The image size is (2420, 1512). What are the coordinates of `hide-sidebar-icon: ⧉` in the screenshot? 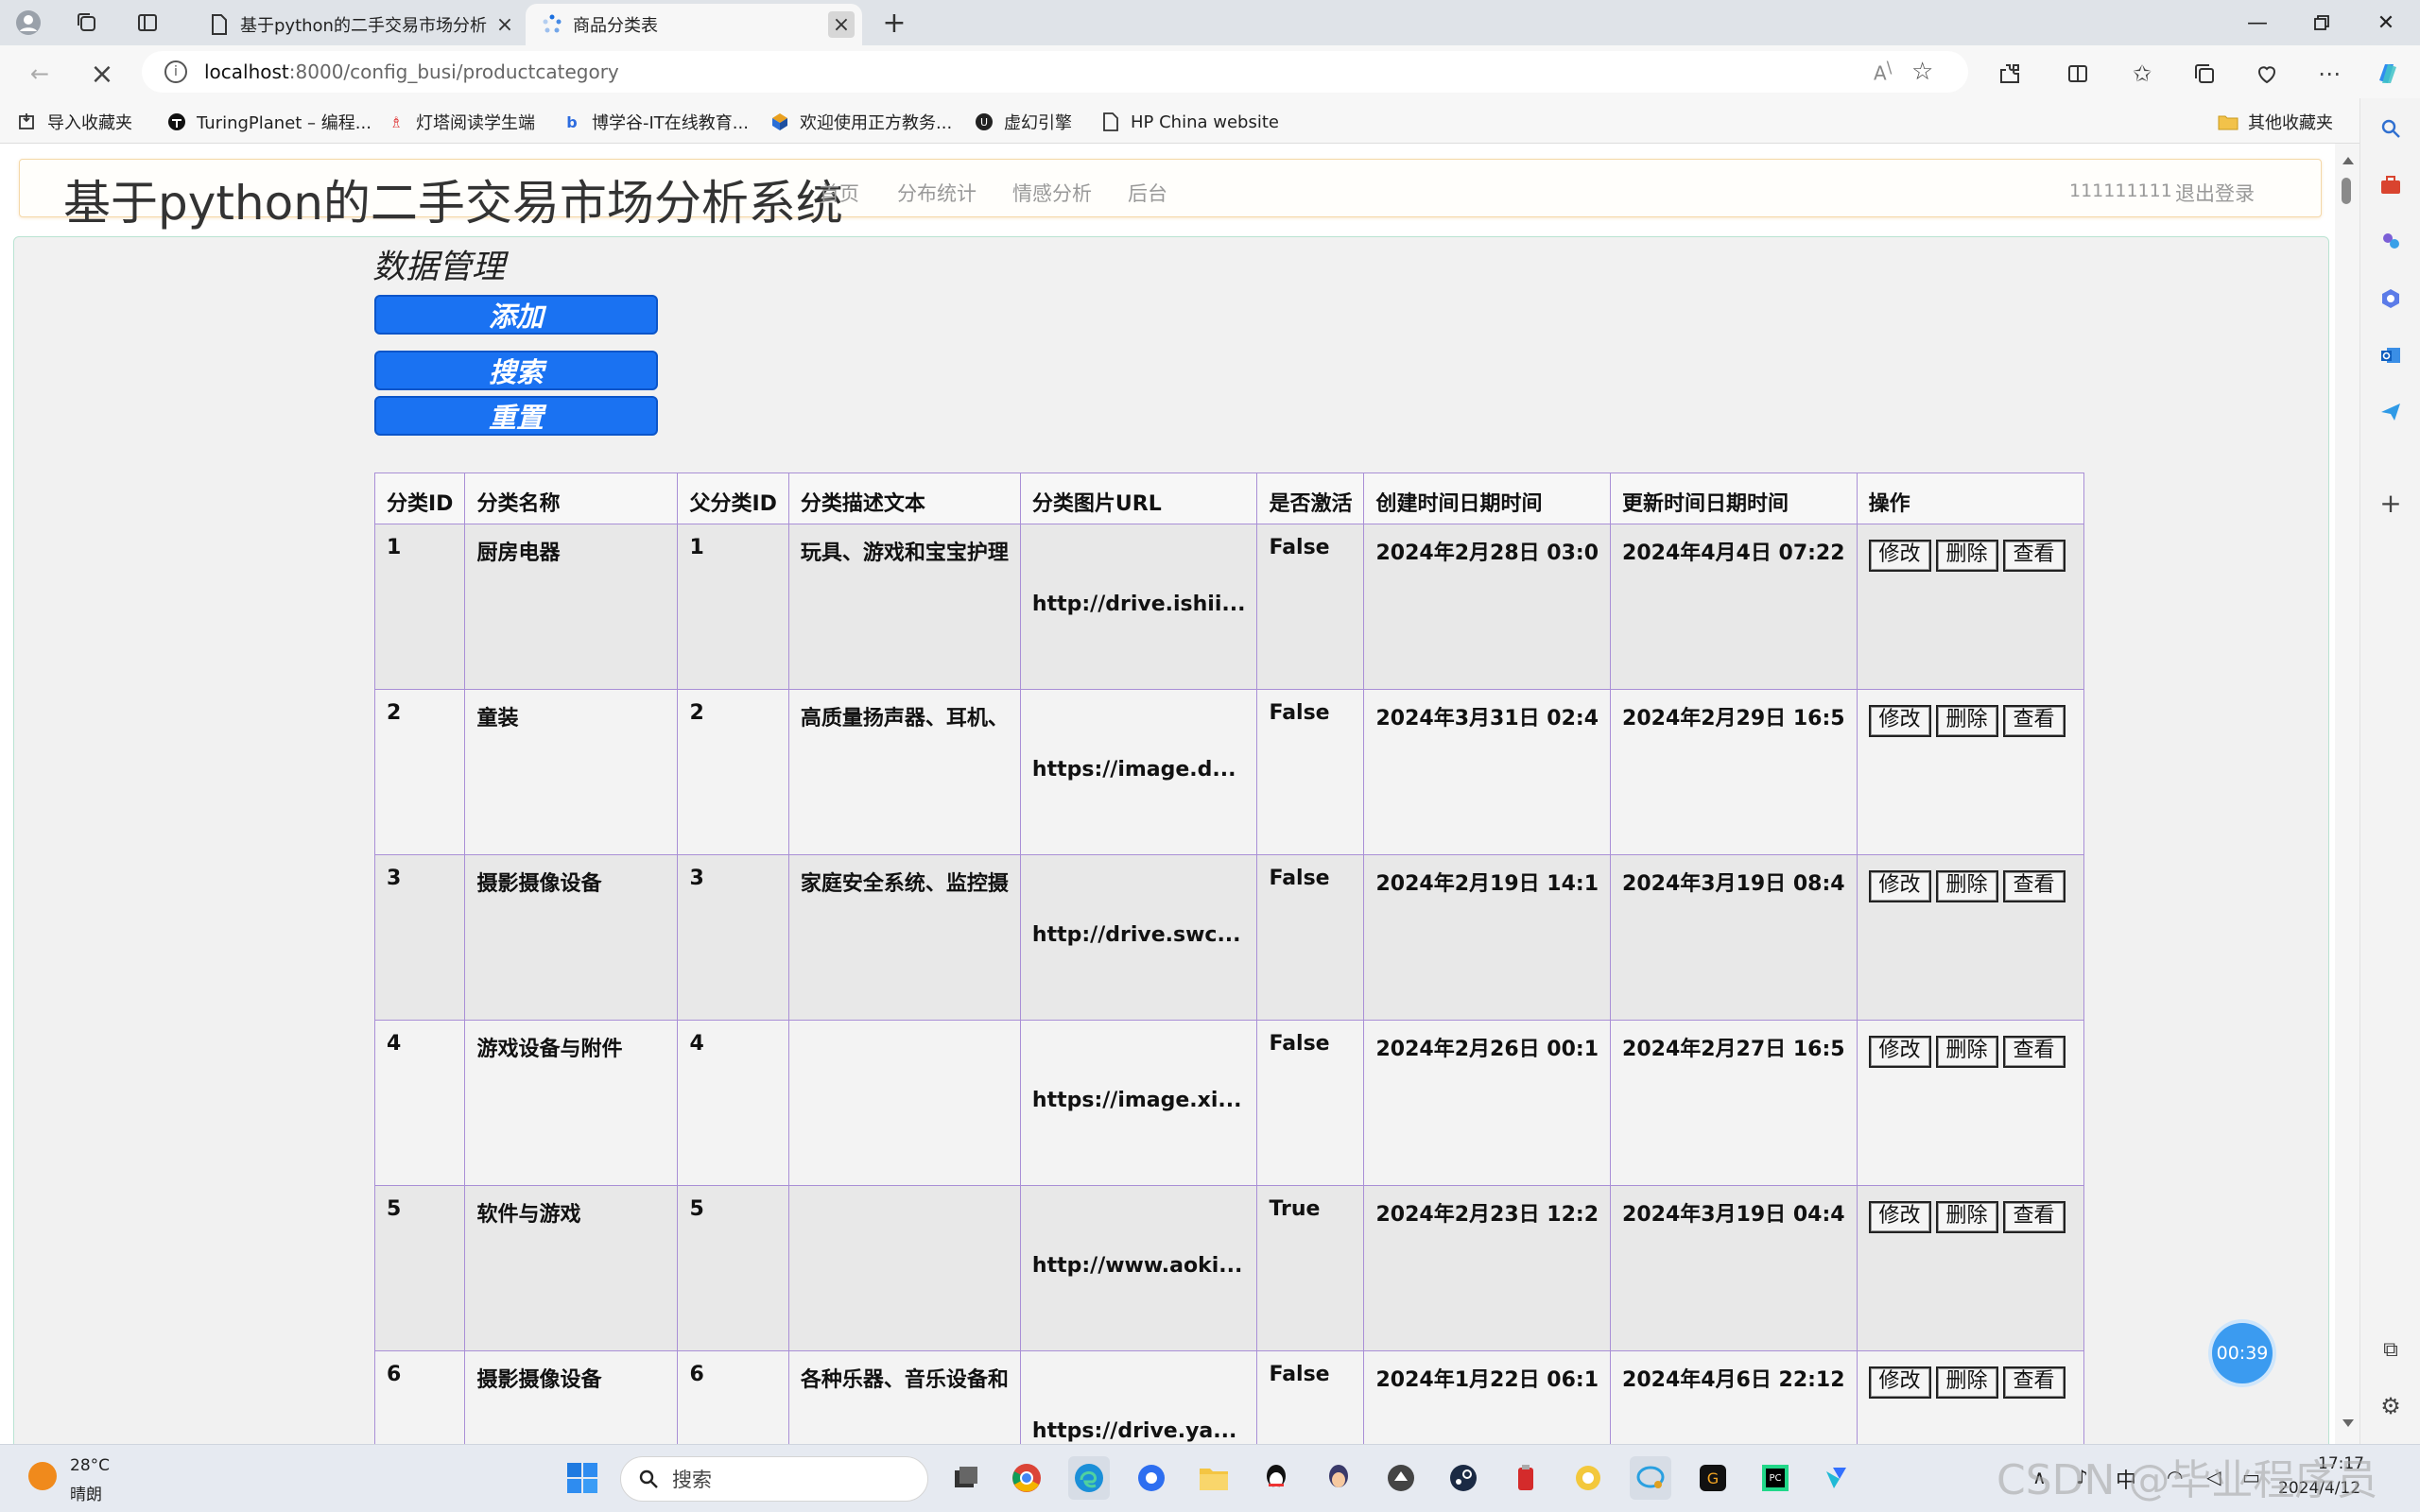 It's located at (2391, 1349).